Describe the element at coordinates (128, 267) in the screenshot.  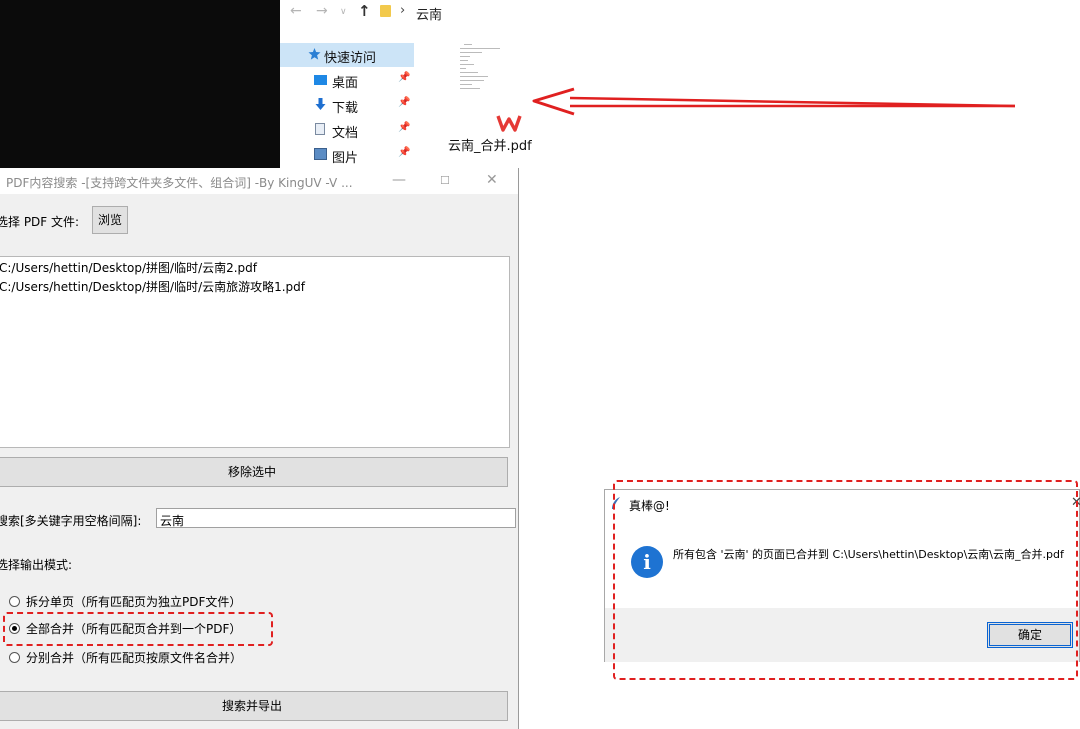
I see `list-item: C:/Users/hettin/Desktop/拼图/临时/云南2.pdf` at that location.